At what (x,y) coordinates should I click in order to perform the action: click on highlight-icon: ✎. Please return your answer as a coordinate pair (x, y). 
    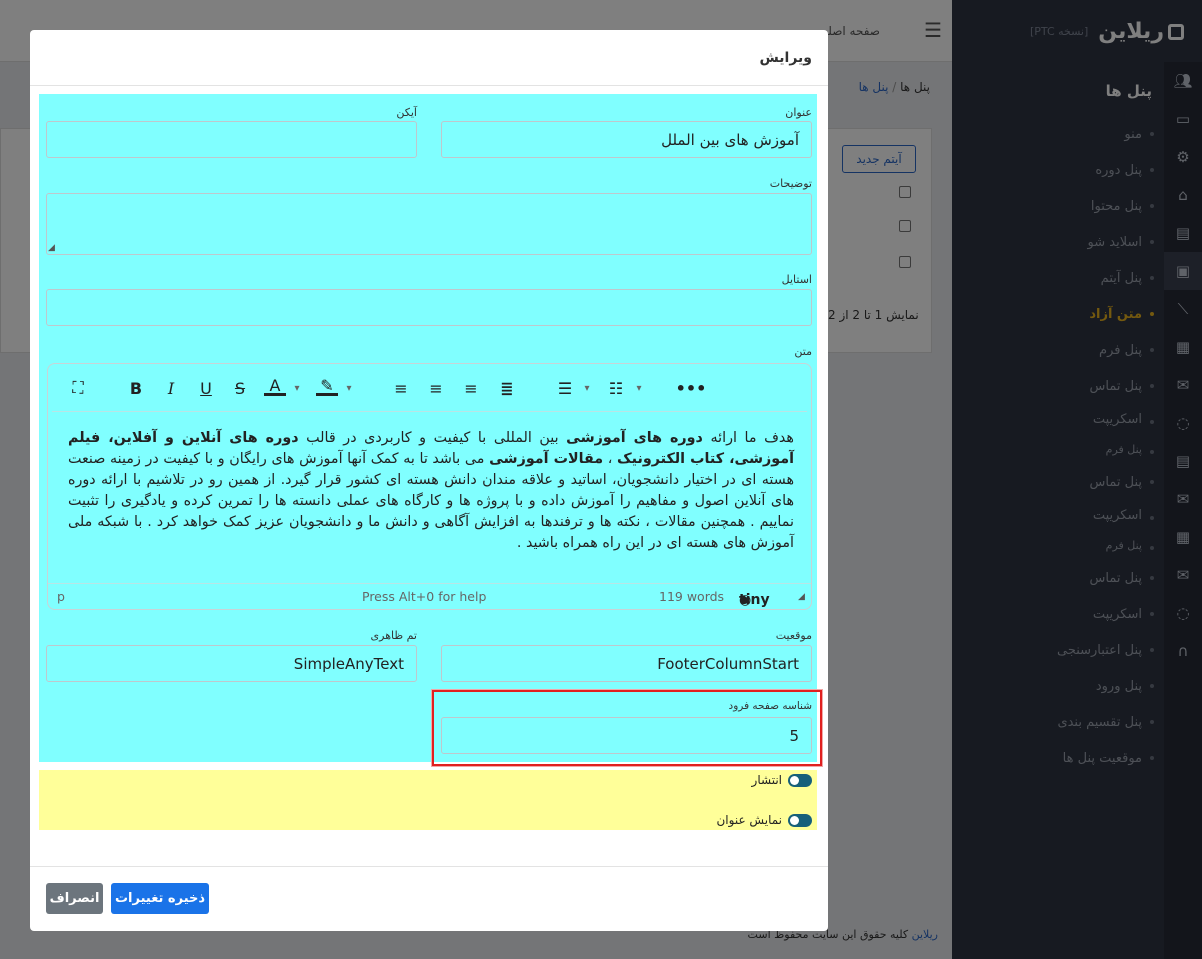
    Looking at the image, I should click on (327, 386).